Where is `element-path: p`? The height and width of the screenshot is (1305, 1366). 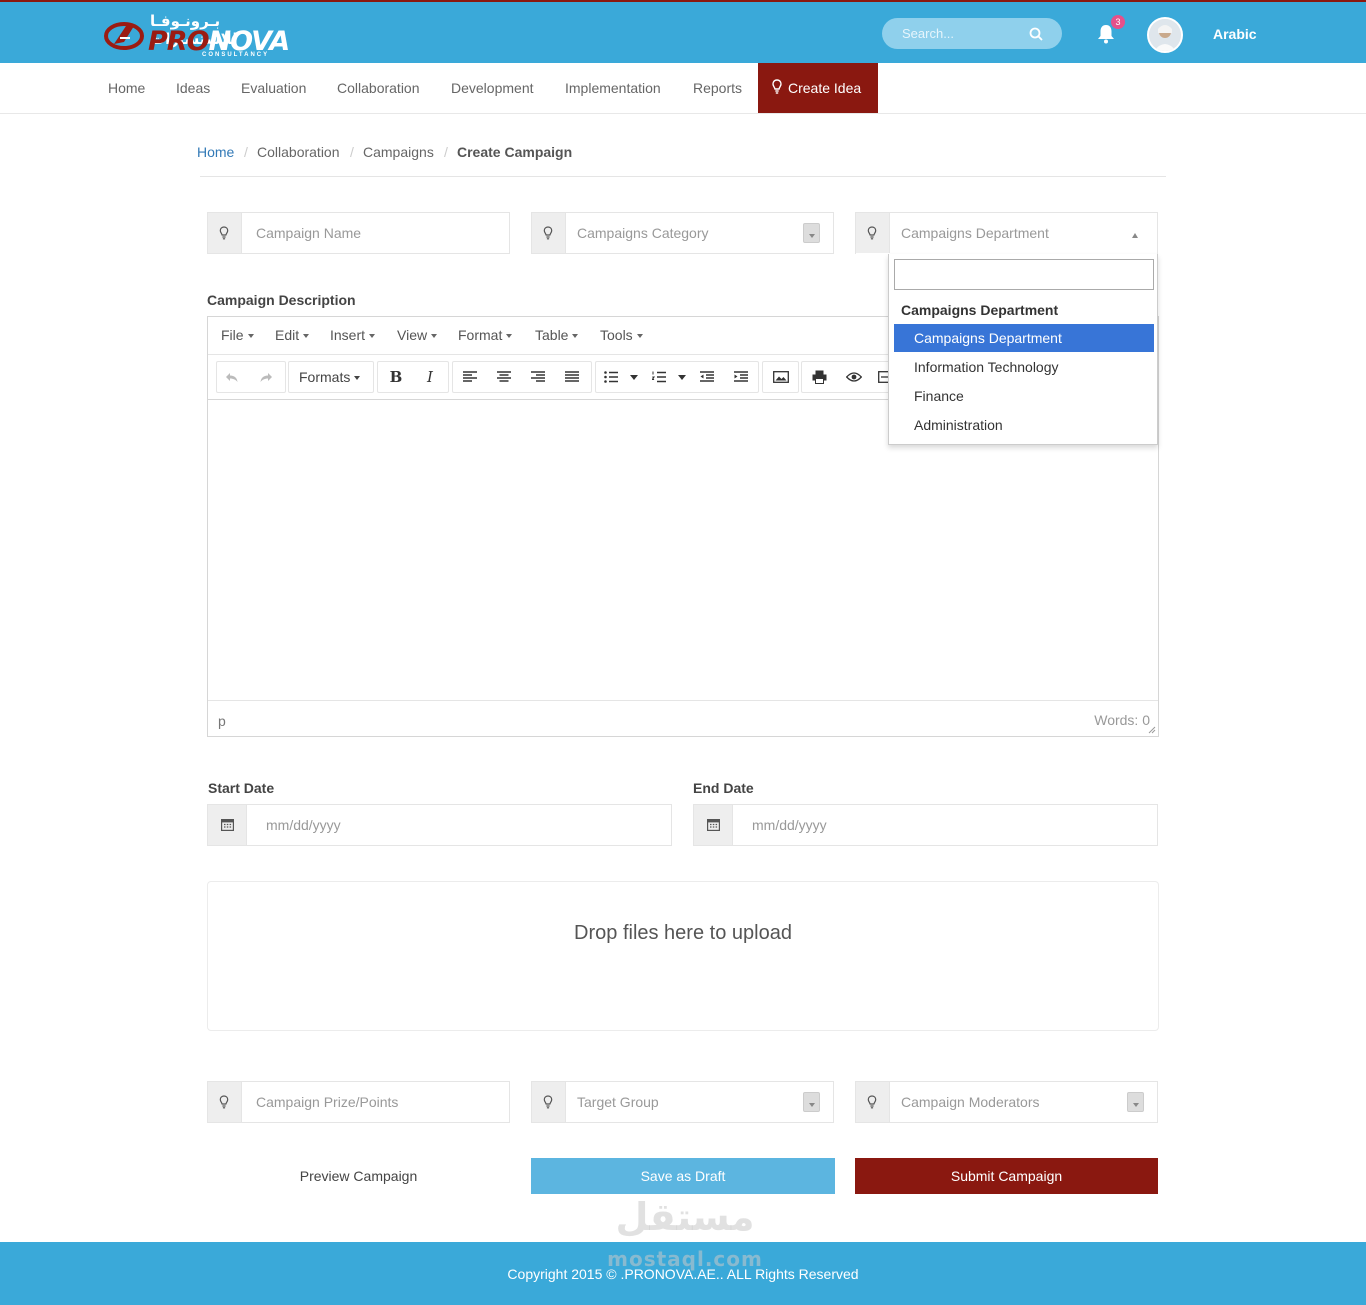
element-path: p is located at coordinates (222, 721).